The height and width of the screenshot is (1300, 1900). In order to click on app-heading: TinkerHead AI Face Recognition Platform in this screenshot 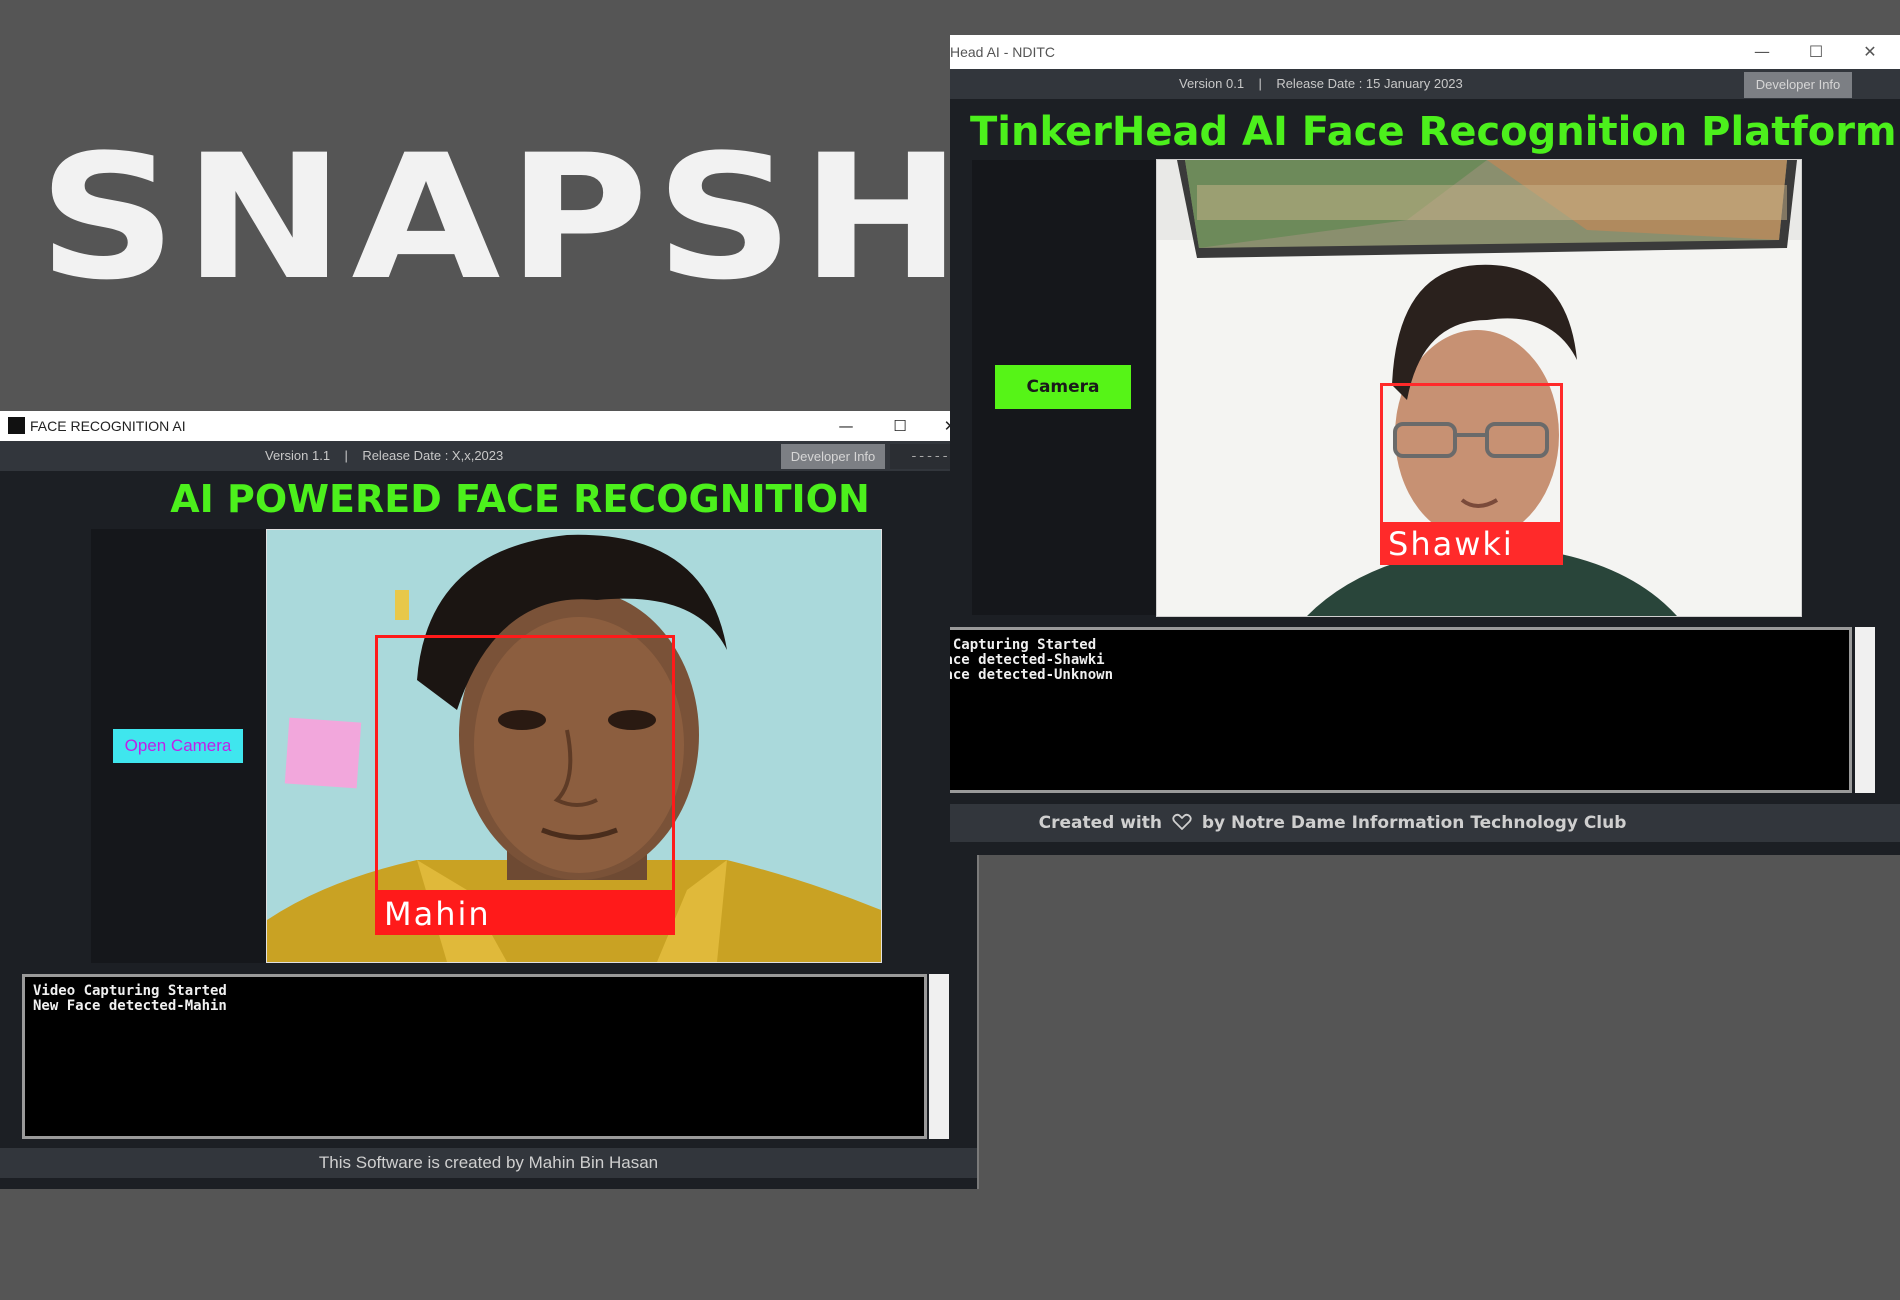, I will do `click(1433, 132)`.